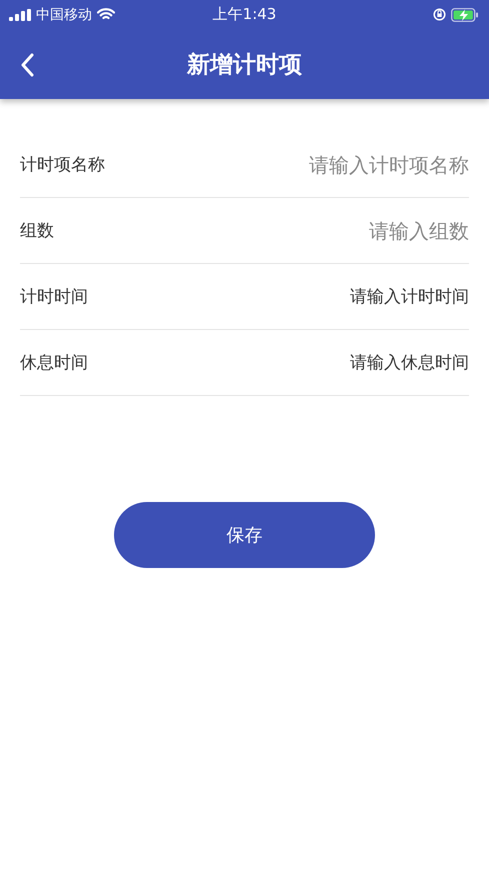 The image size is (489, 875). What do you see at coordinates (20, 14) in the screenshot?
I see `signal-icon` at bounding box center [20, 14].